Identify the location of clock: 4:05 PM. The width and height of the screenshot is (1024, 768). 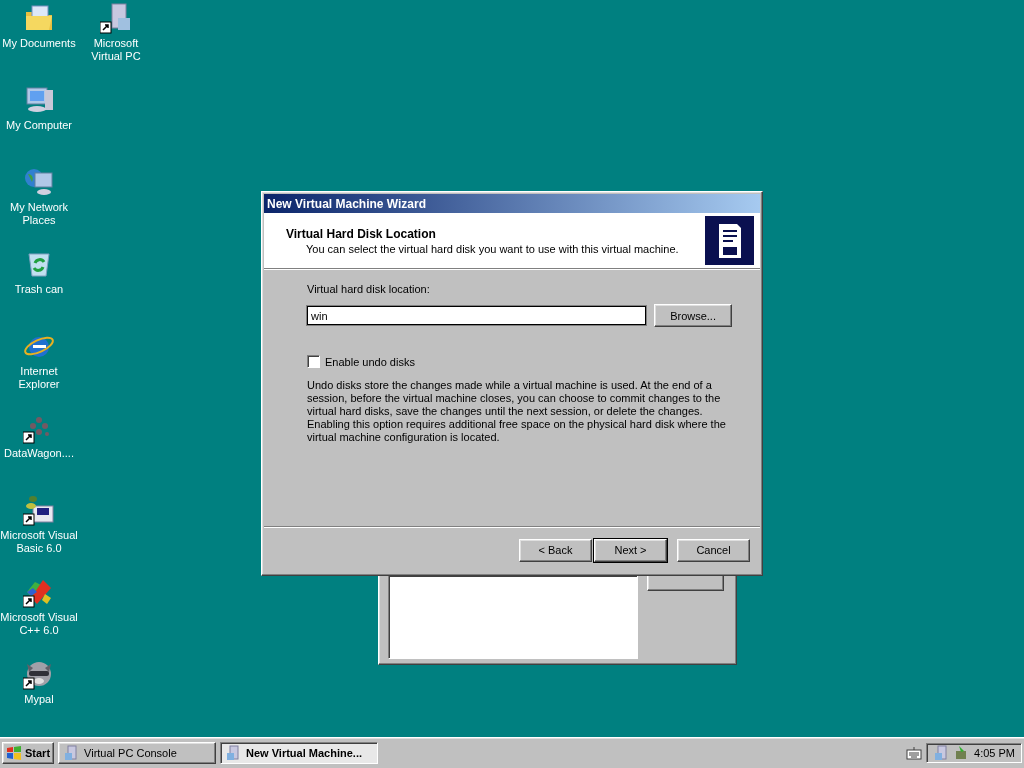
(994, 753).